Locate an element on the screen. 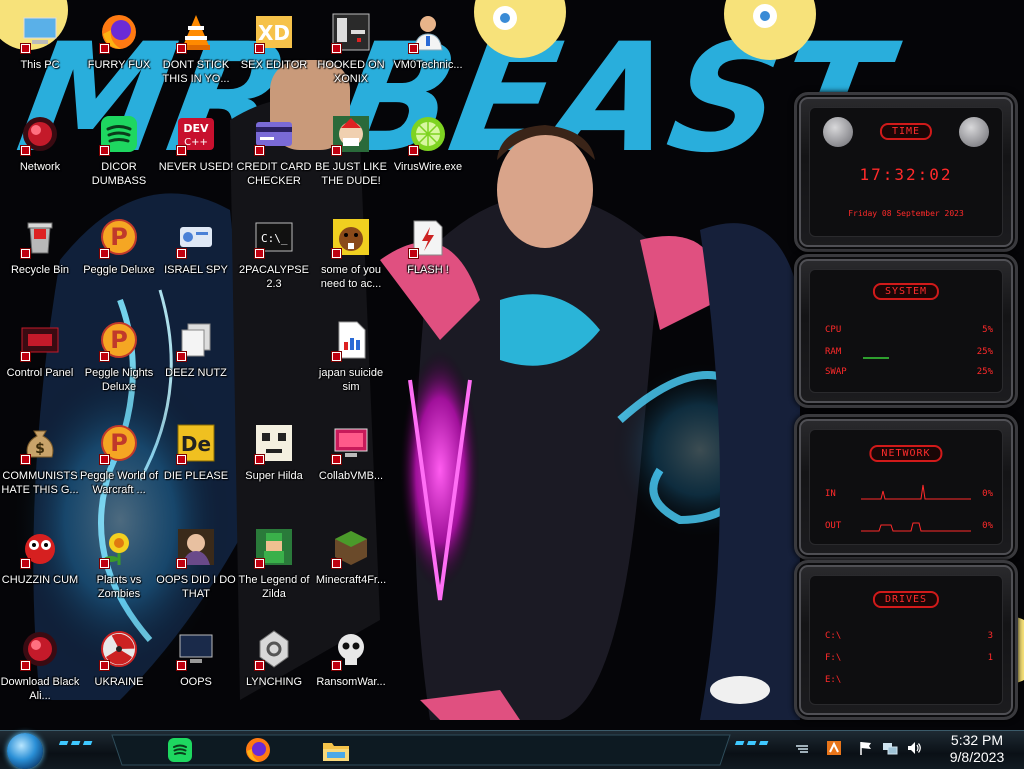 The height and width of the screenshot is (769, 1024). alien-head-left-icon is located at coordinates (838, 132).